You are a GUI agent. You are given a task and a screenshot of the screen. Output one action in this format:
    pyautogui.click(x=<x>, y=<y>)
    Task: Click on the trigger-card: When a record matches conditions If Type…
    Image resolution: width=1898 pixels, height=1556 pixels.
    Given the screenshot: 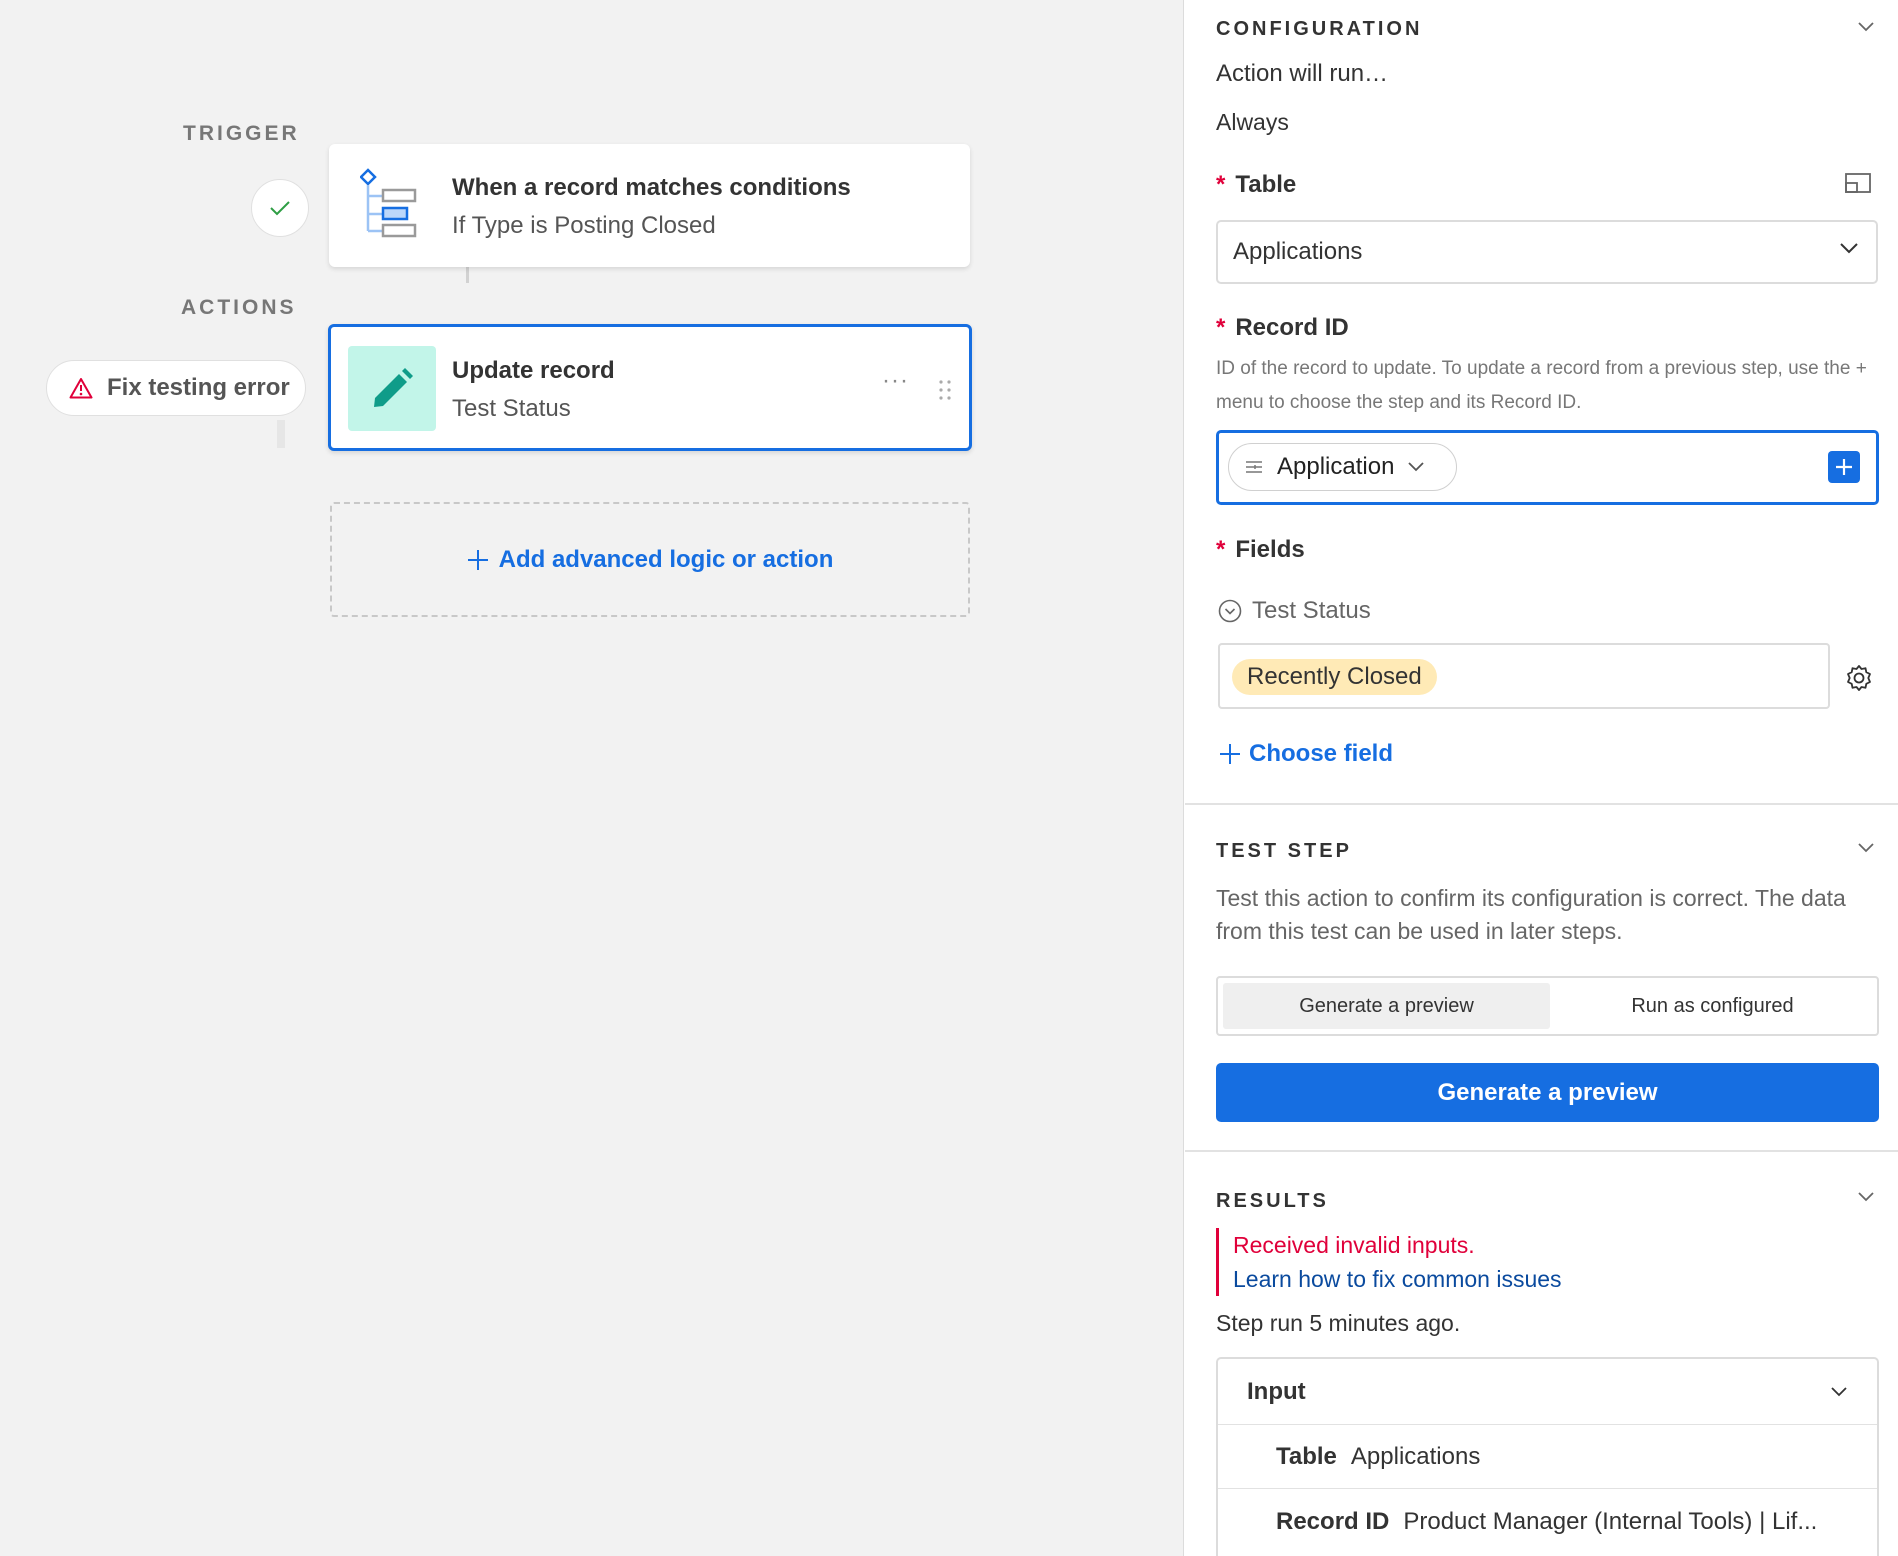 What is the action you would take?
    pyautogui.click(x=649, y=205)
    